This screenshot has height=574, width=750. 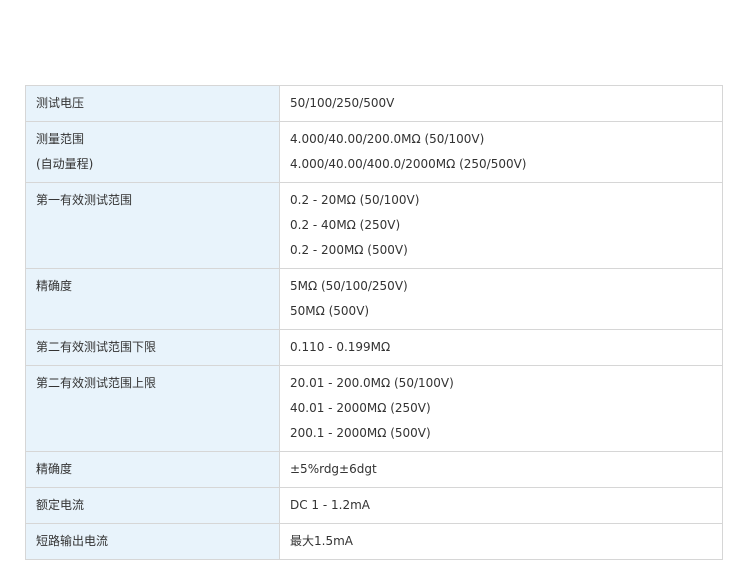 What do you see at coordinates (330, 311) in the screenshot?
I see `value-line: 50MΩ (500V)` at bounding box center [330, 311].